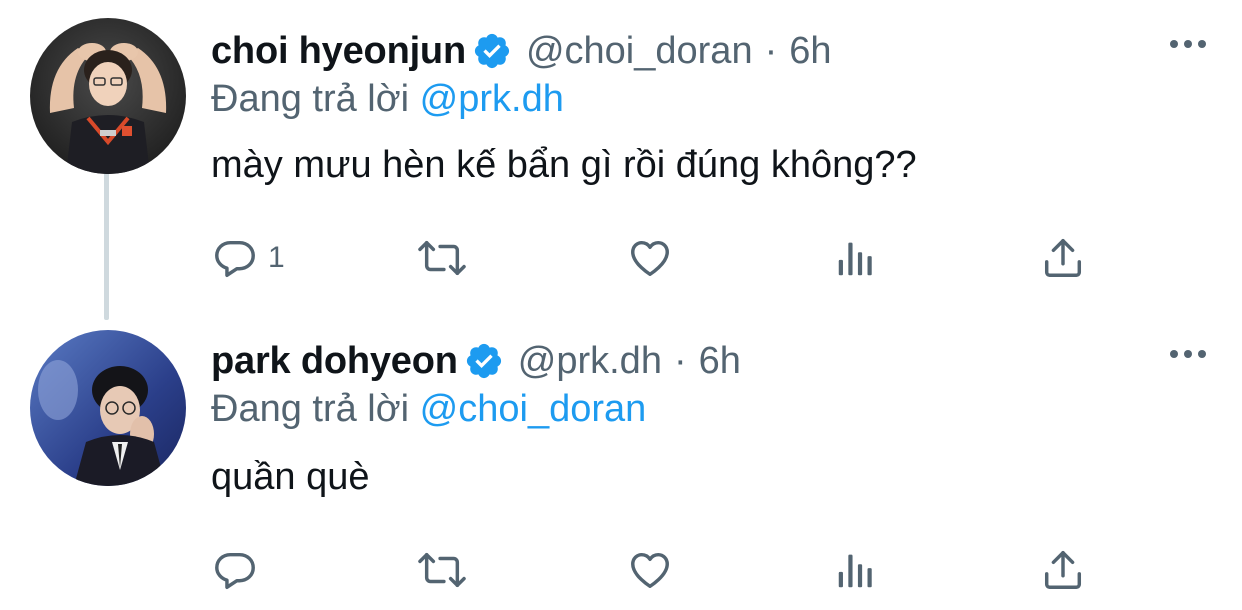 The height and width of the screenshot is (610, 1242). What do you see at coordinates (533, 409) in the screenshot?
I see `reply-mention-link: @choi_doran` at bounding box center [533, 409].